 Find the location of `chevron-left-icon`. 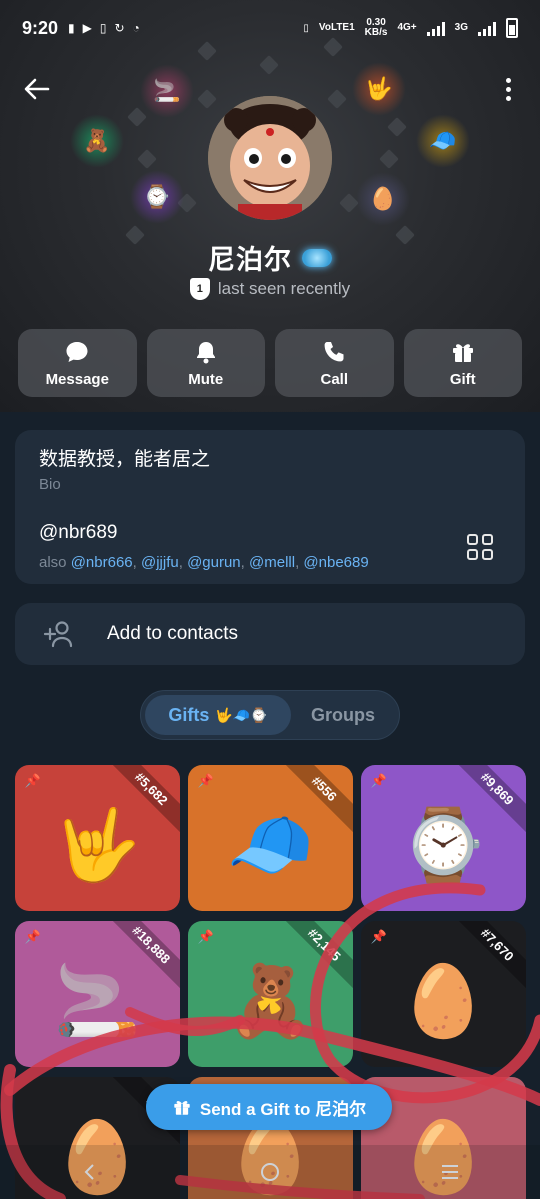

chevron-left-icon is located at coordinates (89, 1172).